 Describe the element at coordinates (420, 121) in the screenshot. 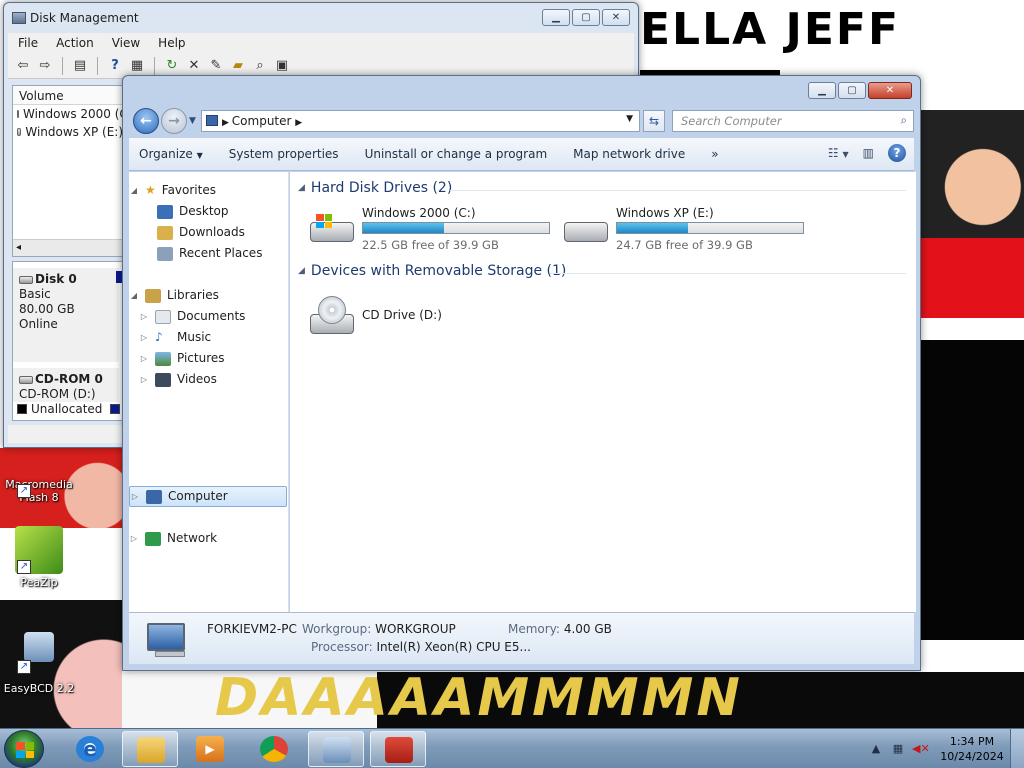

I see `address-bar: ▶ Computer ▶ ▼` at that location.